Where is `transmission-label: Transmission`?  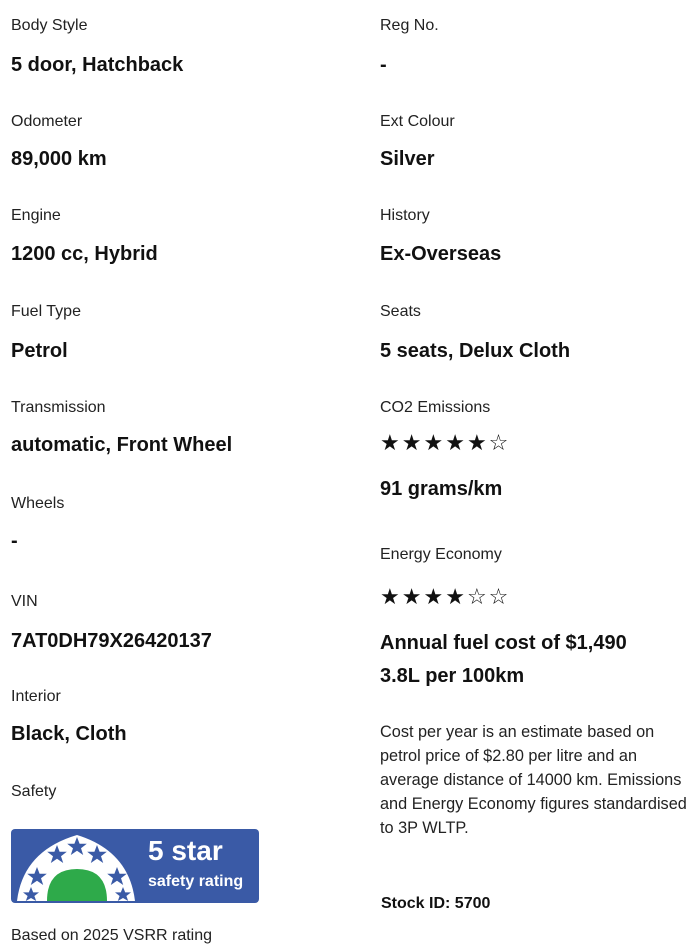
transmission-label: Transmission is located at coordinates (58, 407).